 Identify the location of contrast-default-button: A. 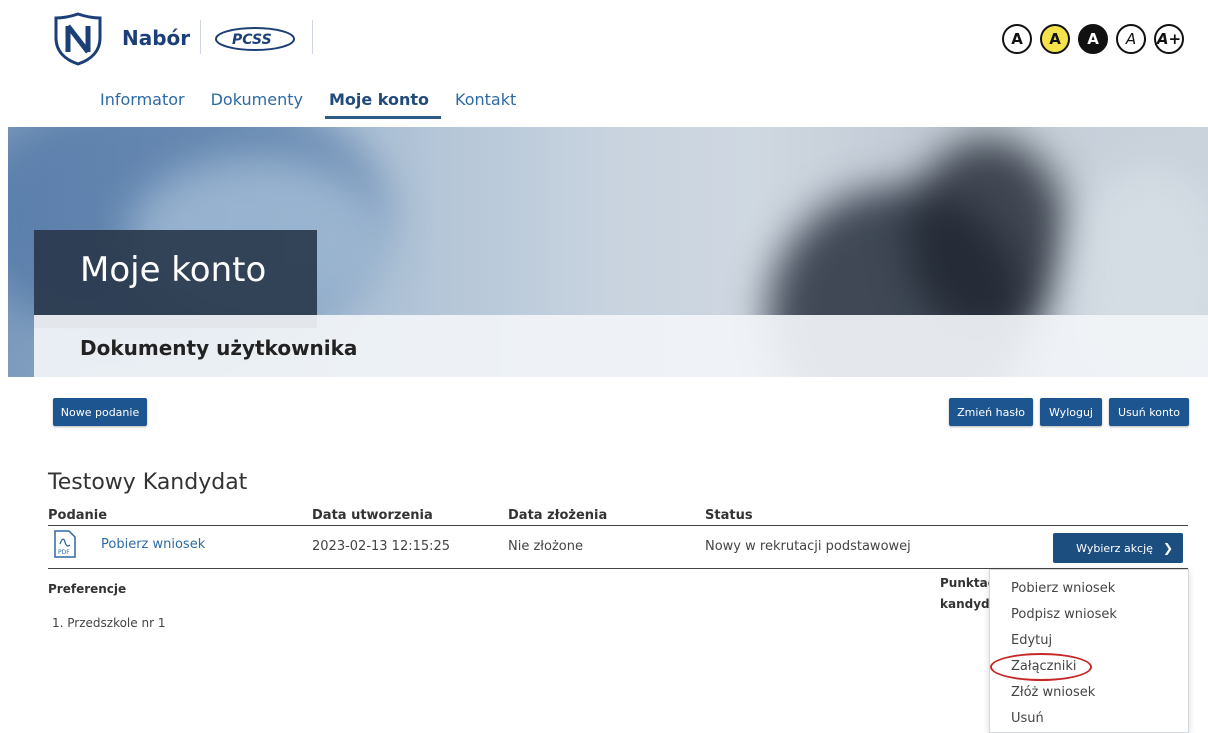
(1017, 39).